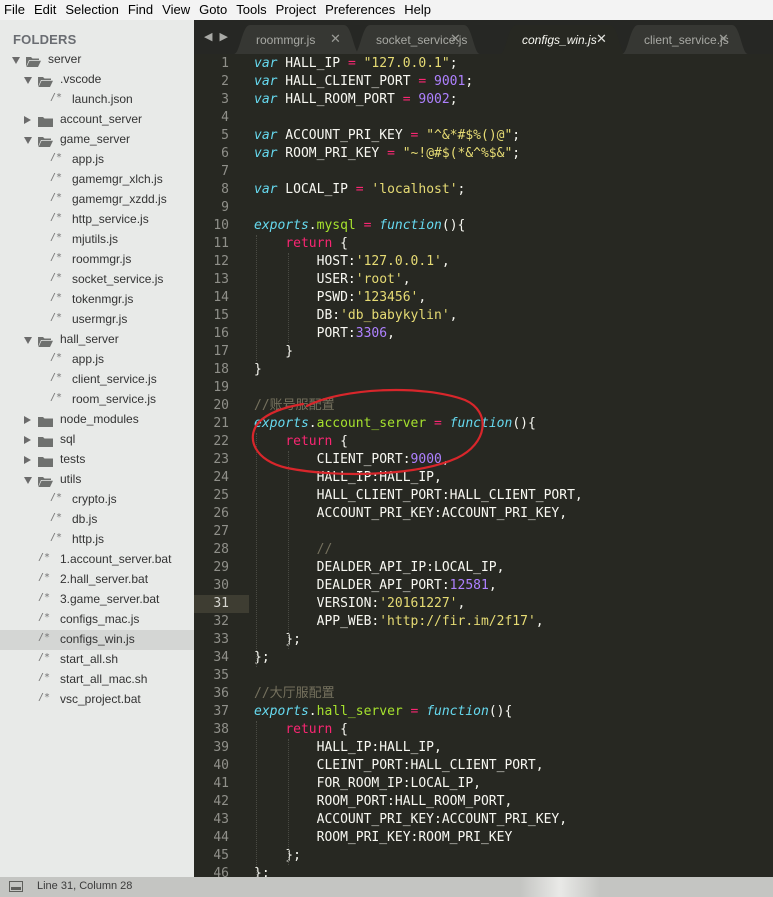  I want to click on tree-file: /* configs_win.js, so click(97, 640).